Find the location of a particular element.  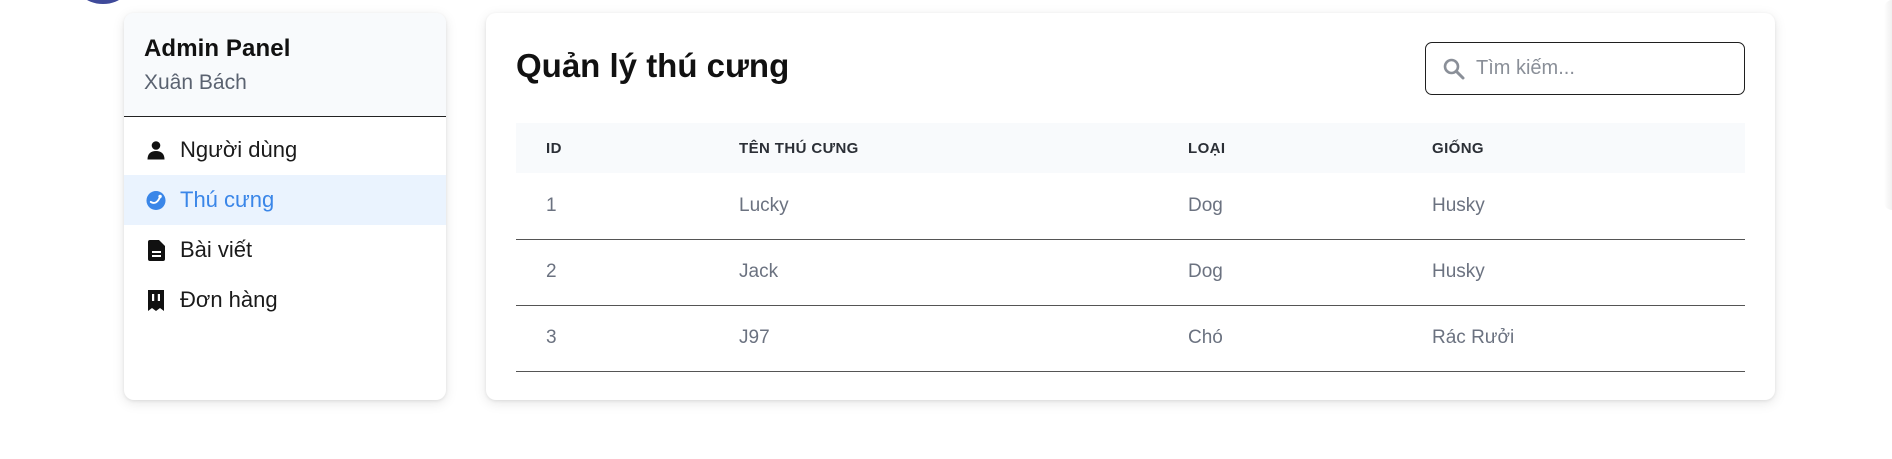

sidebar-nav: Người dùng Thú cưng Bài viết Đơn hàng is located at coordinates (285, 221).